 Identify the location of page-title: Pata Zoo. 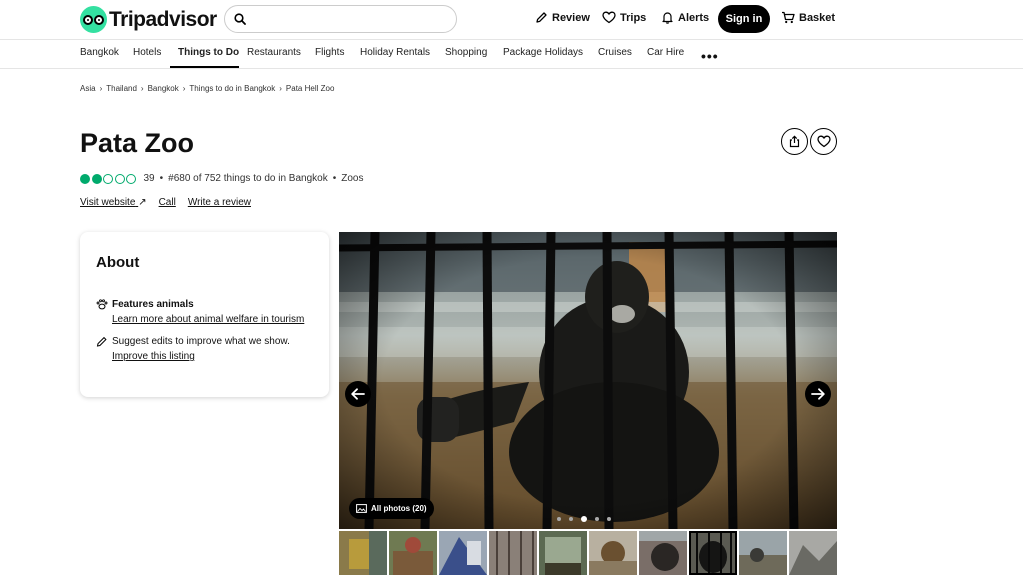
(137, 143).